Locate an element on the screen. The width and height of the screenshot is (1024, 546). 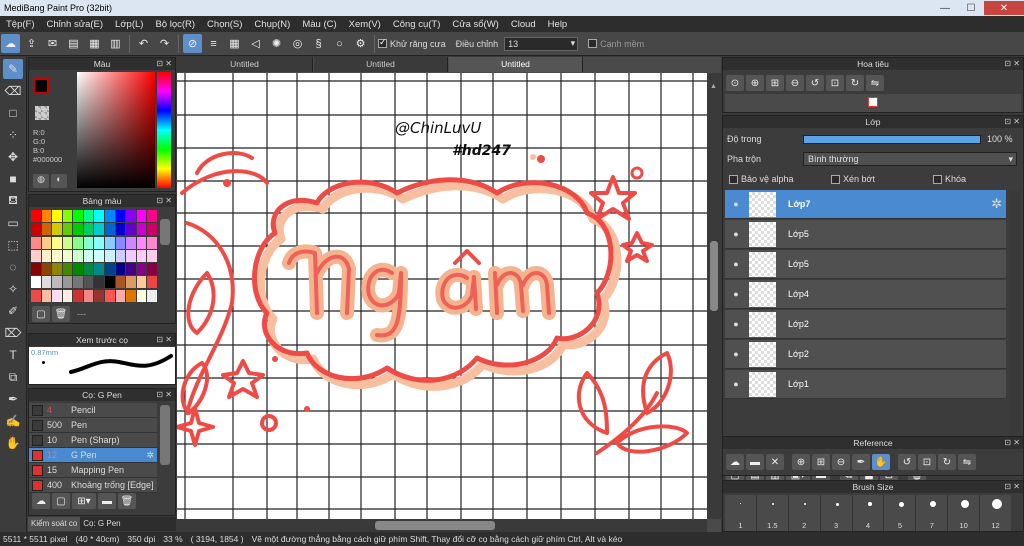
menu-tools: Công cụ(T) is located at coordinates (417, 24).